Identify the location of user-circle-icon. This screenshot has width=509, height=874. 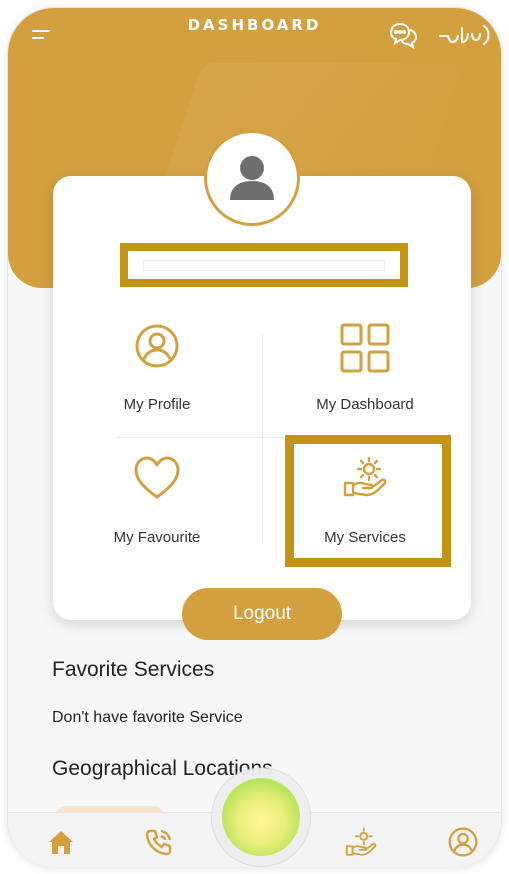
(157, 346).